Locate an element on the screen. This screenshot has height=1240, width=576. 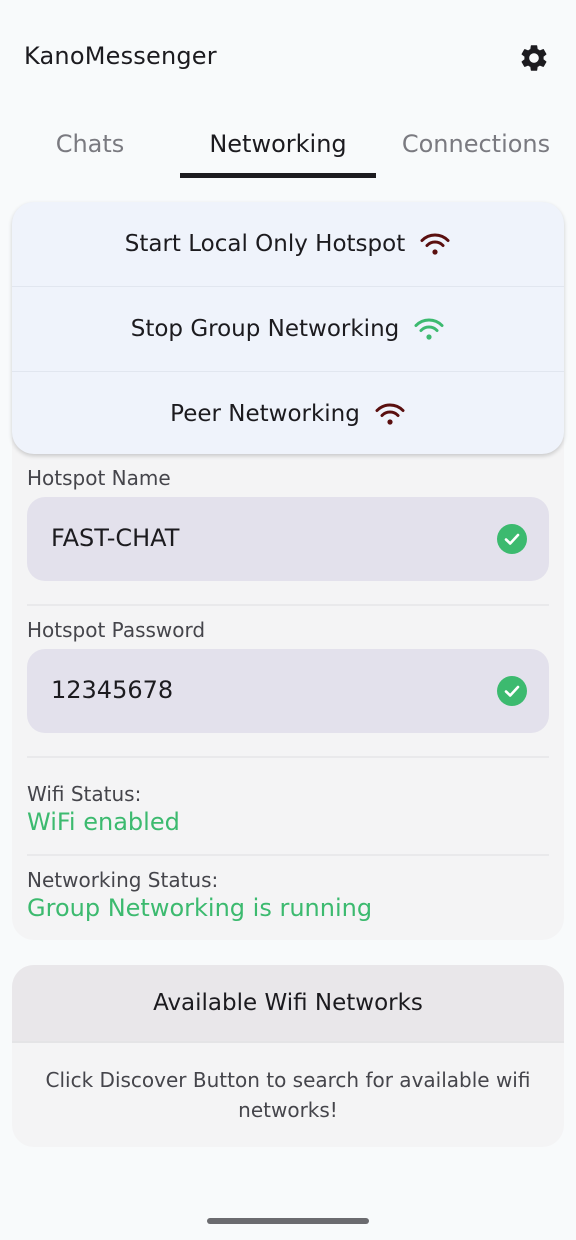
tab-connections: Connections is located at coordinates (476, 144).